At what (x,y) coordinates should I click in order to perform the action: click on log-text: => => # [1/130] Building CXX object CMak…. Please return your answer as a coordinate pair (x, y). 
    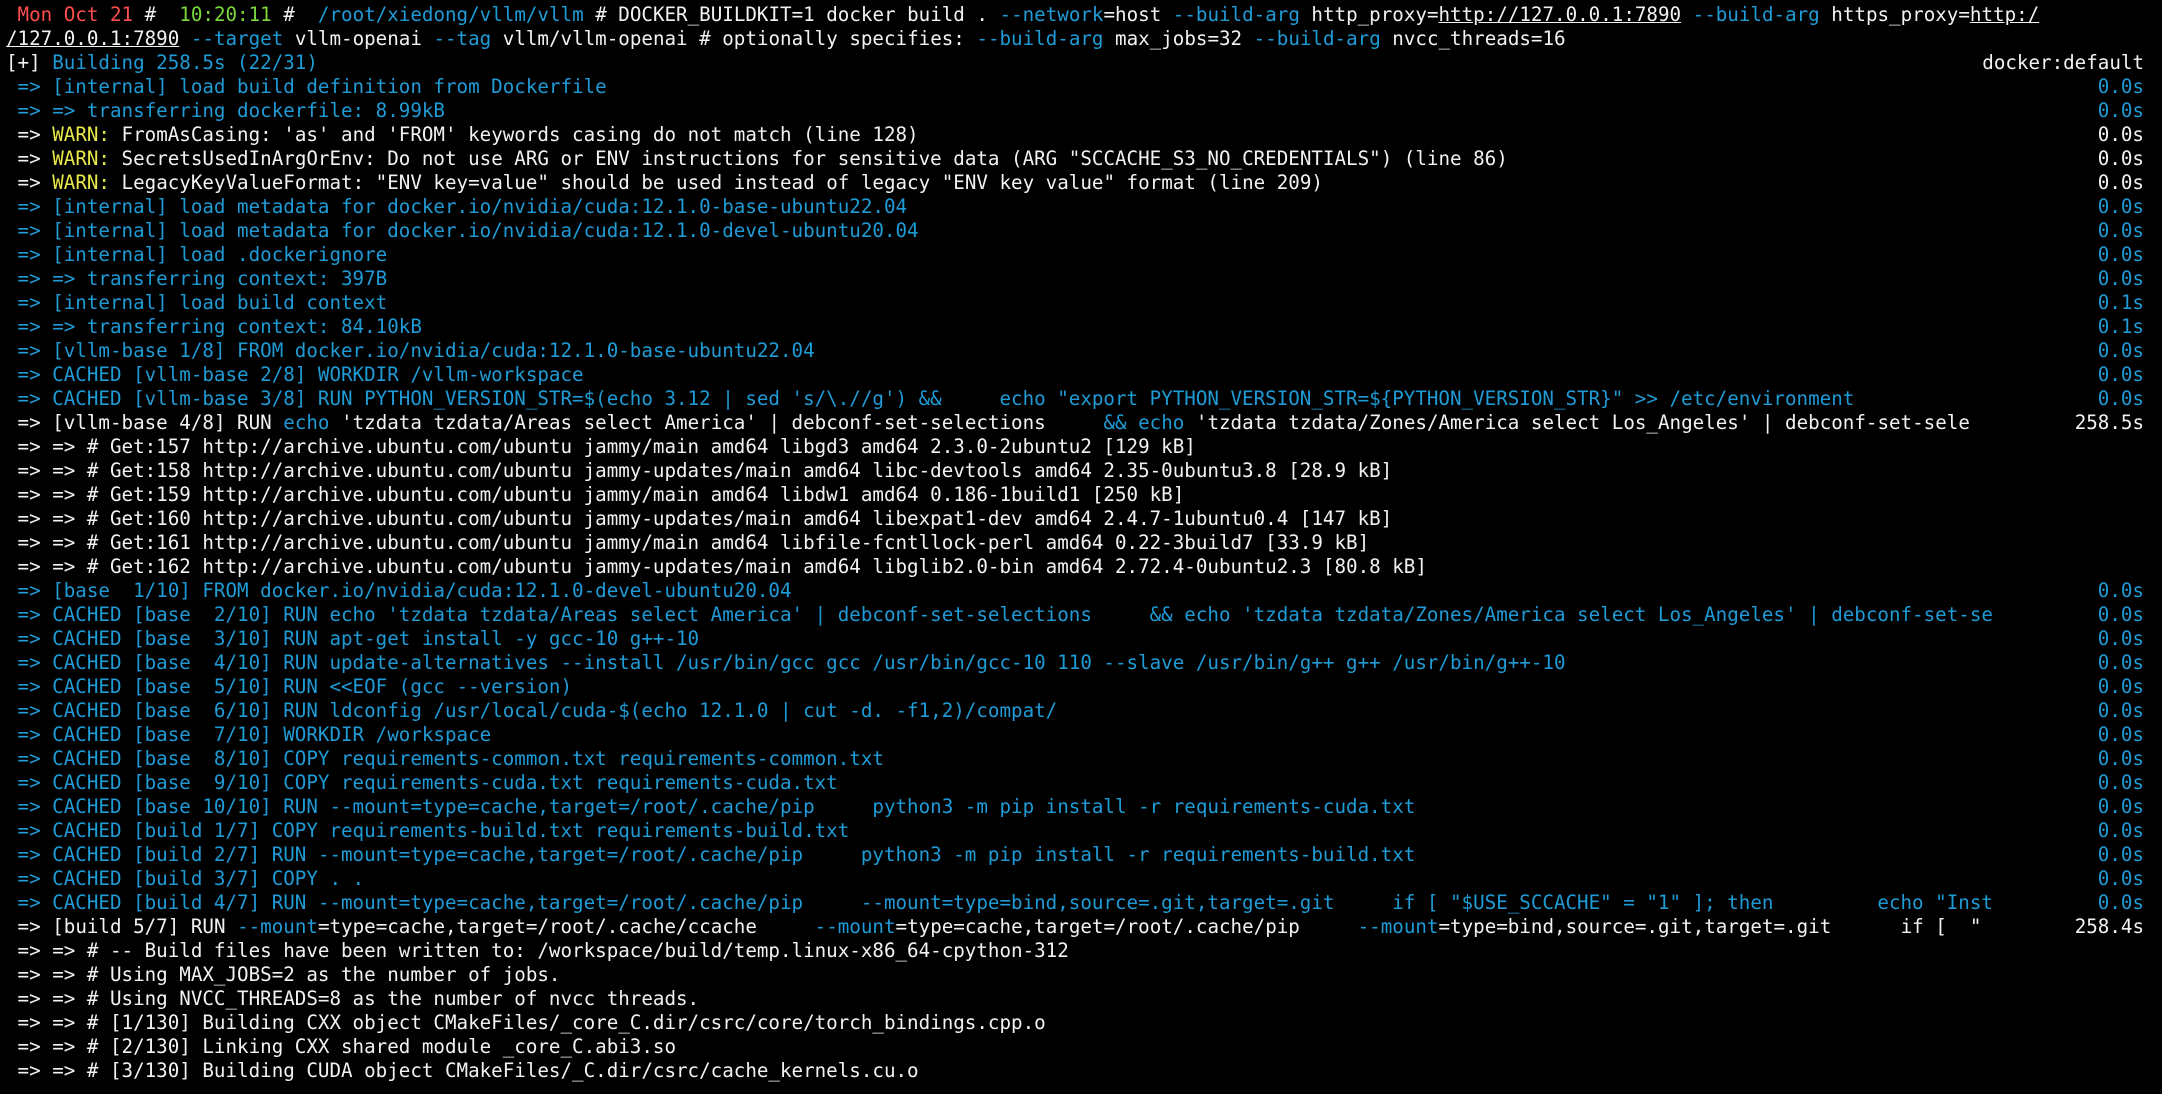
    Looking at the image, I should click on (526, 1022).